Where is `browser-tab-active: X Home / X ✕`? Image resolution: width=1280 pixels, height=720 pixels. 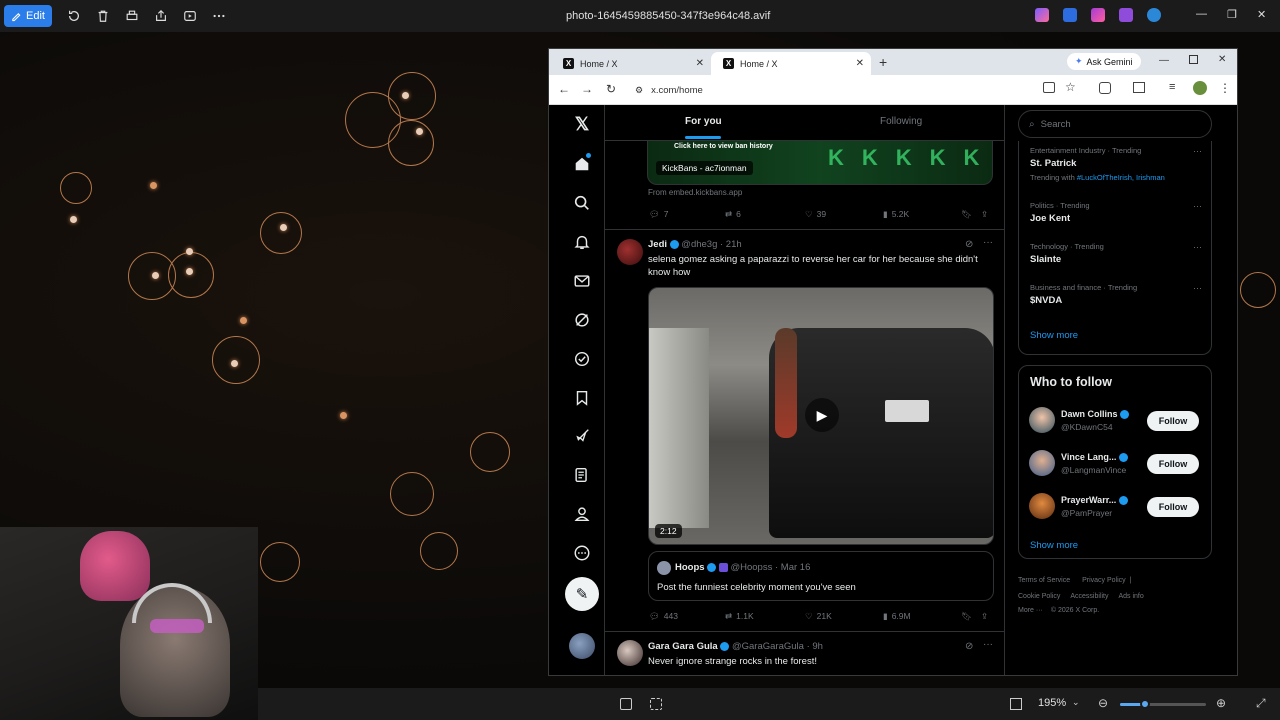
browser-tab-active: X Home / X ✕ is located at coordinates (791, 63).